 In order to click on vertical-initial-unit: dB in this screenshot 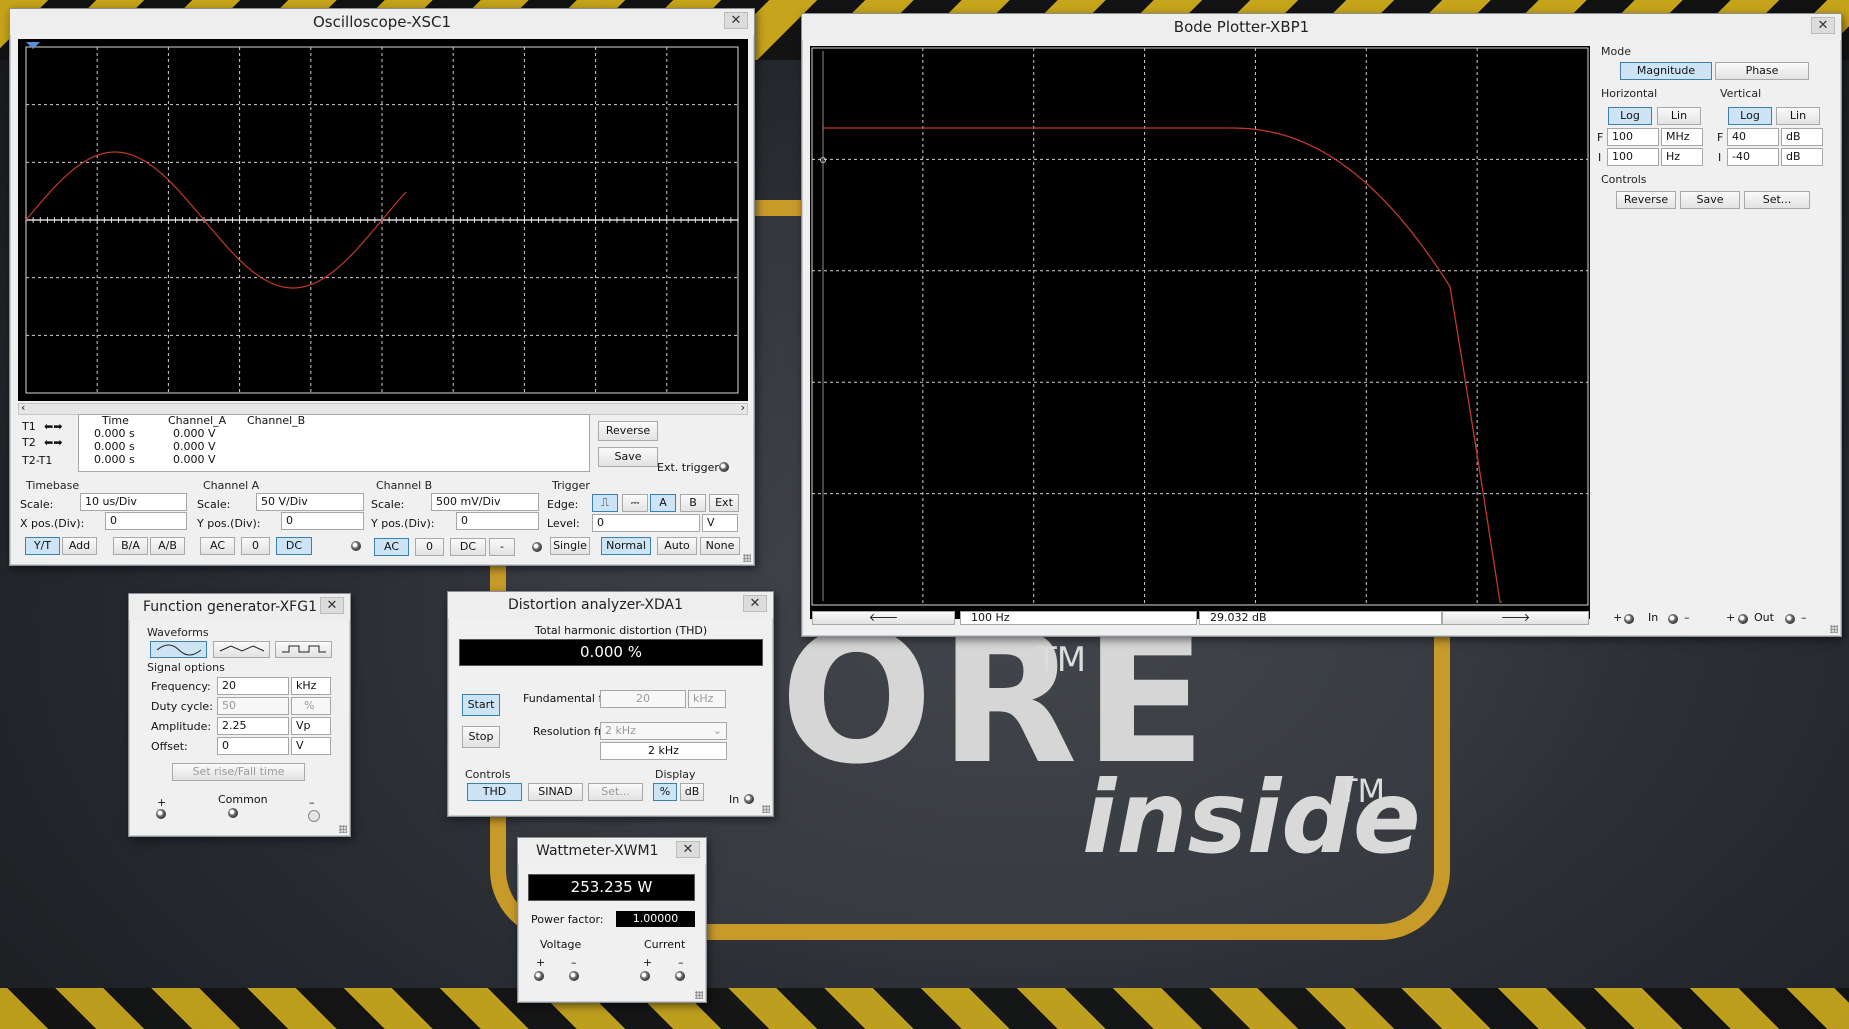, I will do `click(1802, 157)`.